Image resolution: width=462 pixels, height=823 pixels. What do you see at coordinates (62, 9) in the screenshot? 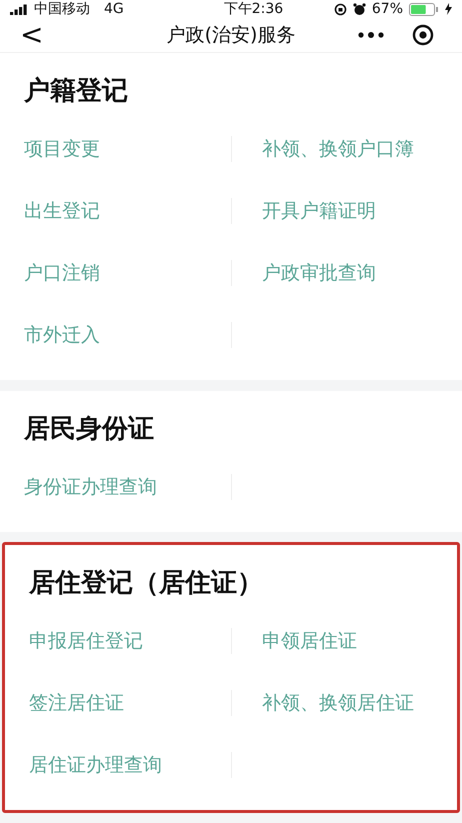
I see `carrier-name: 中国移动` at bounding box center [62, 9].